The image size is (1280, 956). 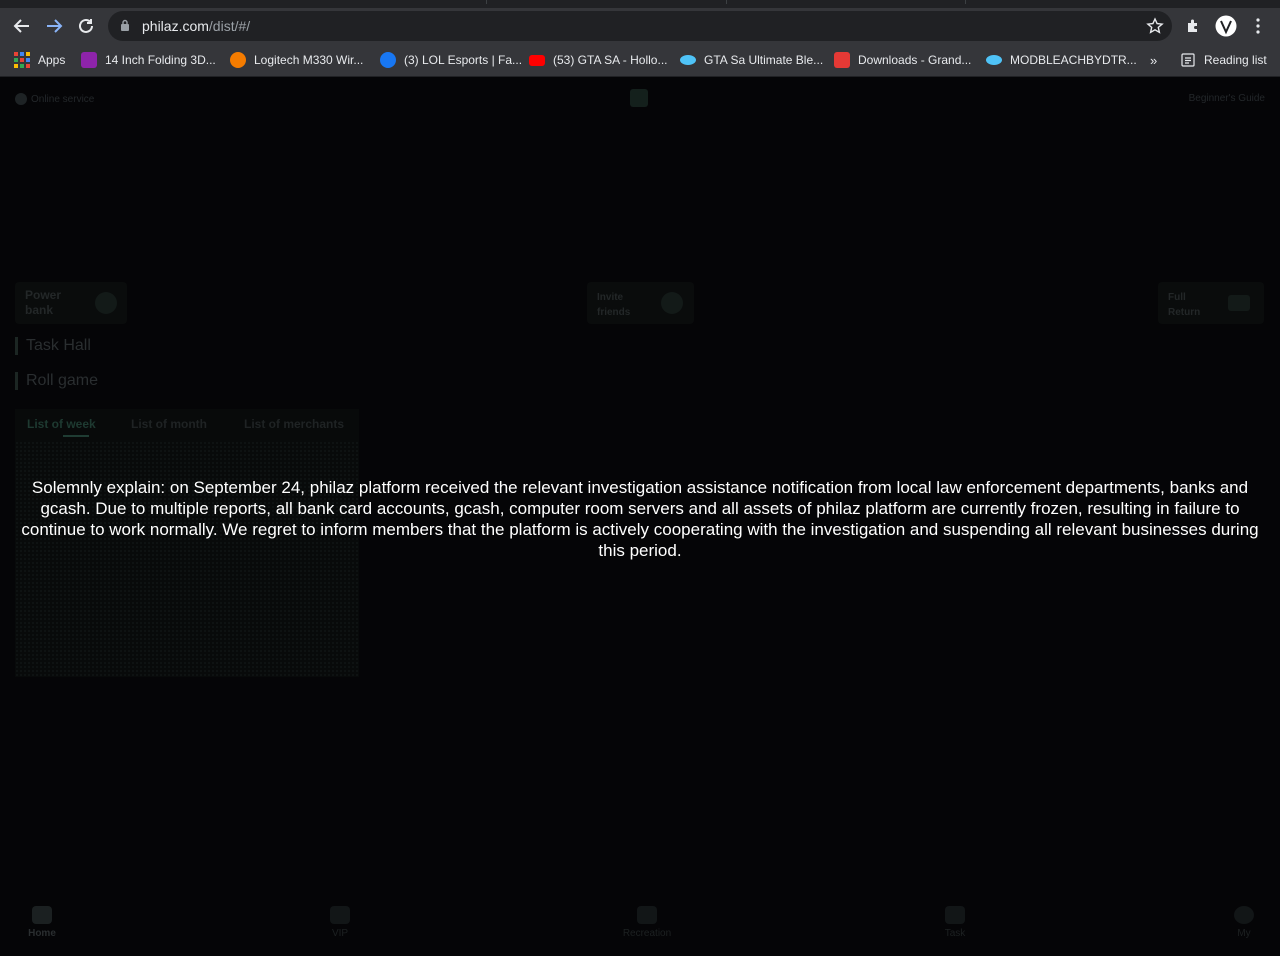 What do you see at coordinates (672, 303) in the screenshot?
I see `people-icon` at bounding box center [672, 303].